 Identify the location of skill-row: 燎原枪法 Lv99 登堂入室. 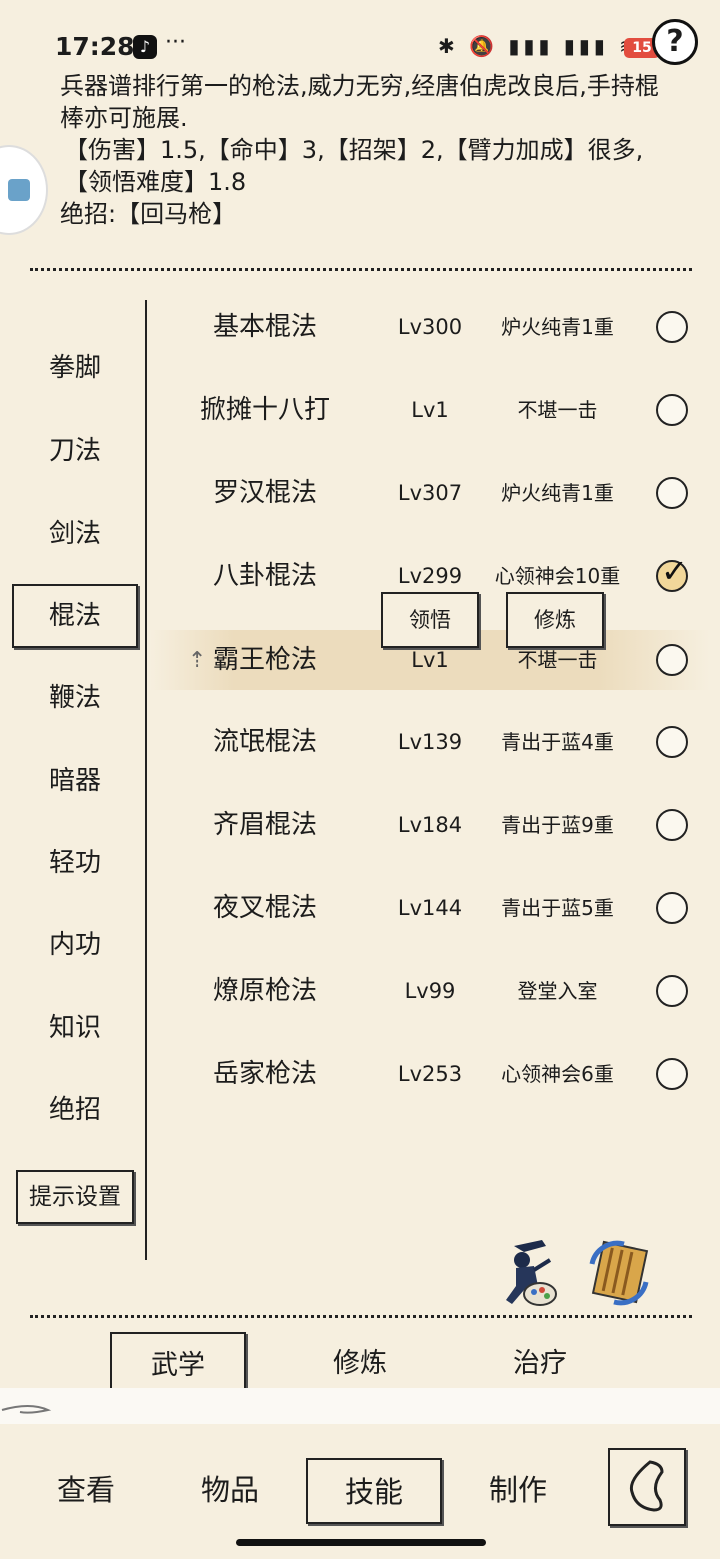
(430, 991).